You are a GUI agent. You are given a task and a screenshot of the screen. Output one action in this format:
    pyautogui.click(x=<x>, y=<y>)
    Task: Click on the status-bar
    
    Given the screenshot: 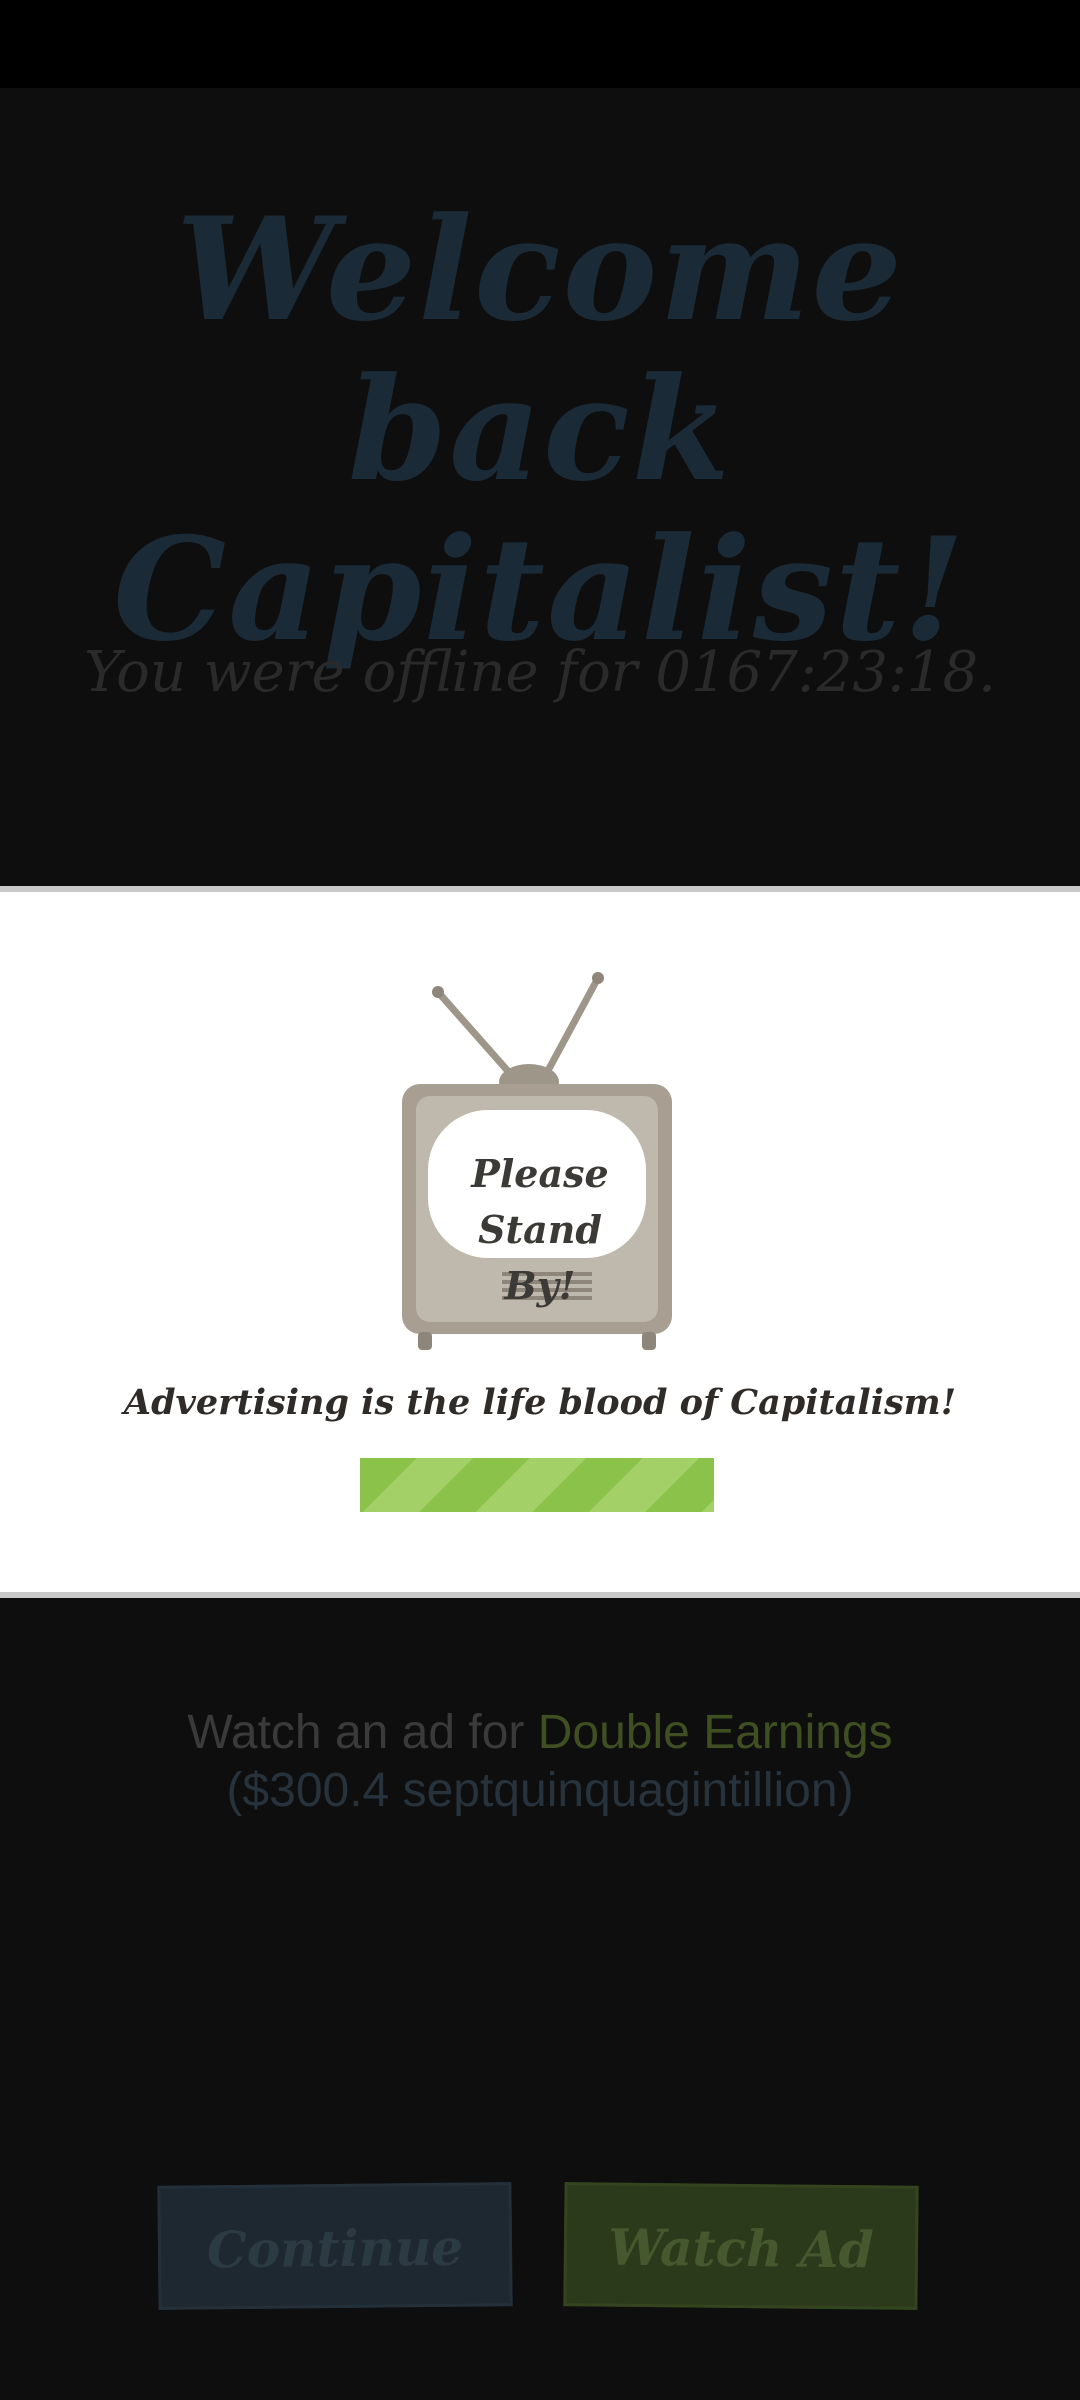 What is the action you would take?
    pyautogui.click(x=540, y=44)
    